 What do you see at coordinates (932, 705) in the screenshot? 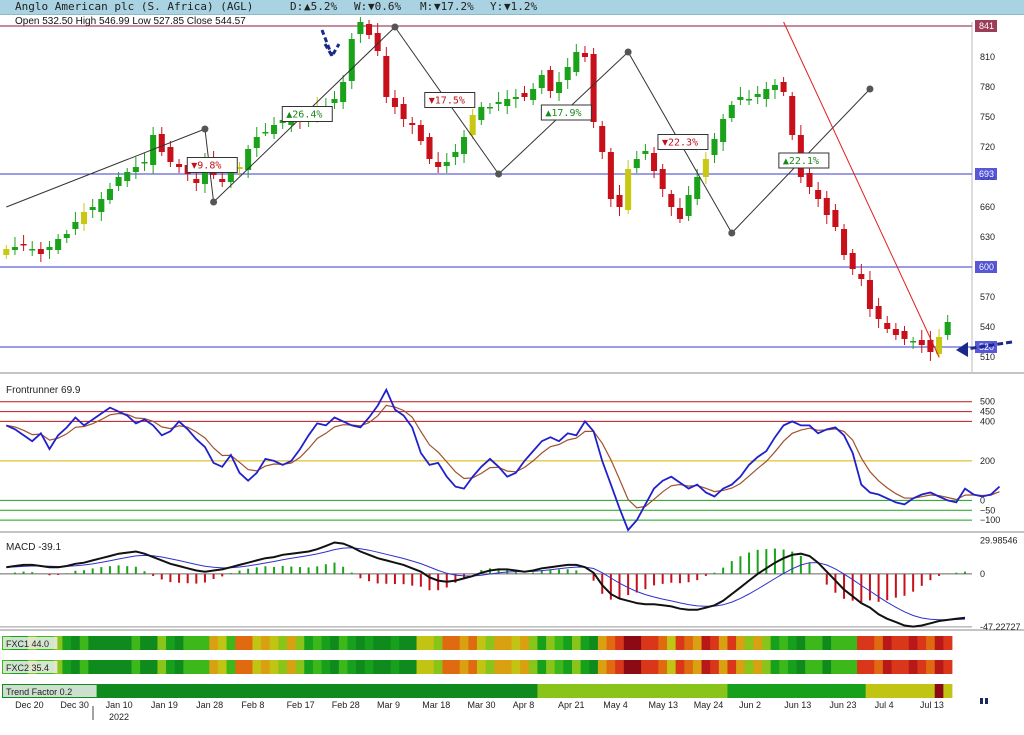
I see `x-axis-label: Jul 13` at bounding box center [932, 705].